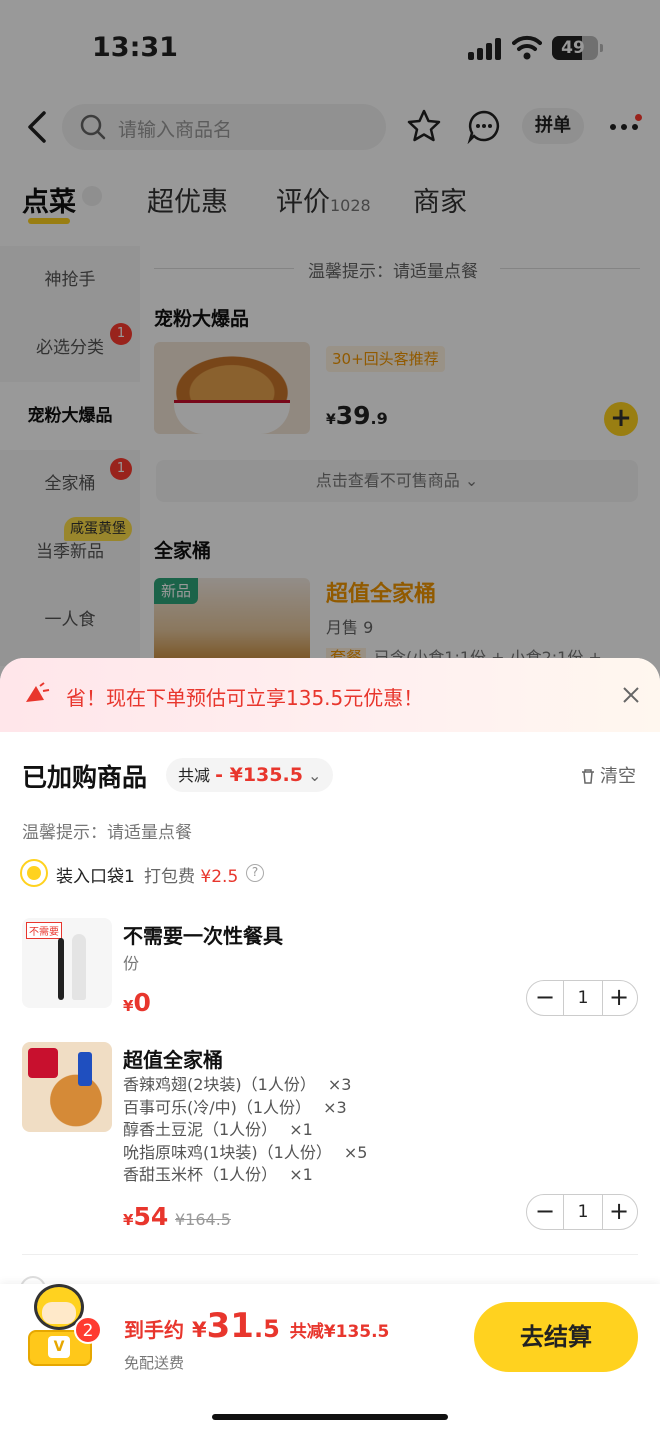 This screenshot has width=660, height=1434. Describe the element at coordinates (315, 775) in the screenshot. I see `chevron-down-icon: ⌄` at that location.